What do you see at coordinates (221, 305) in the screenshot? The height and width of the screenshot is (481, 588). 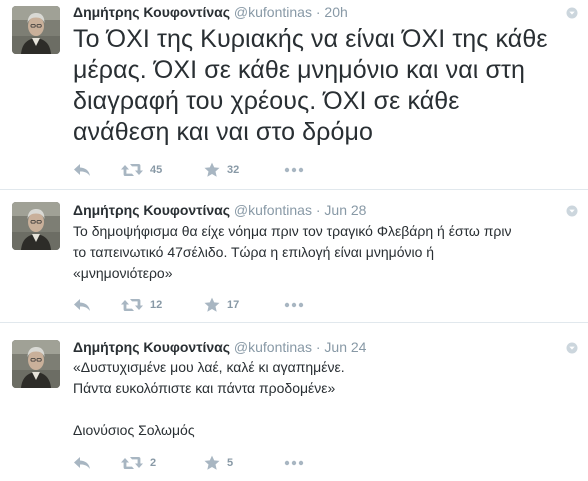 I see `favorite-button: 17` at bounding box center [221, 305].